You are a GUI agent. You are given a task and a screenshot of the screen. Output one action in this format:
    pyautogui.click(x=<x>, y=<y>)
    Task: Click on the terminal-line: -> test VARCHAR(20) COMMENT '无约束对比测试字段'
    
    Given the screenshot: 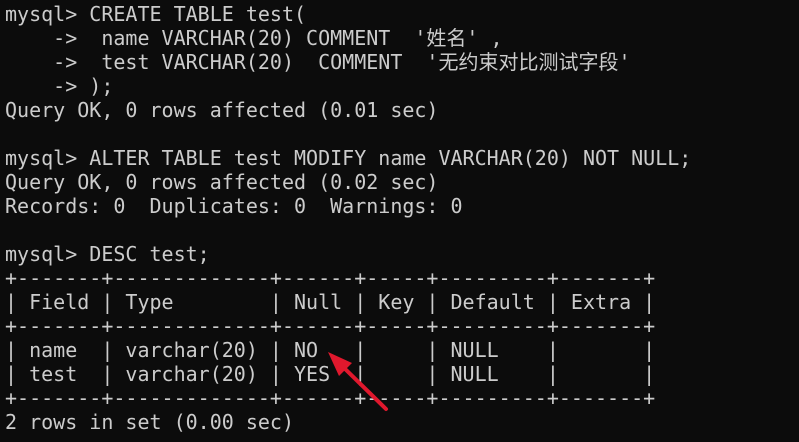 What is the action you would take?
    pyautogui.click(x=318, y=62)
    